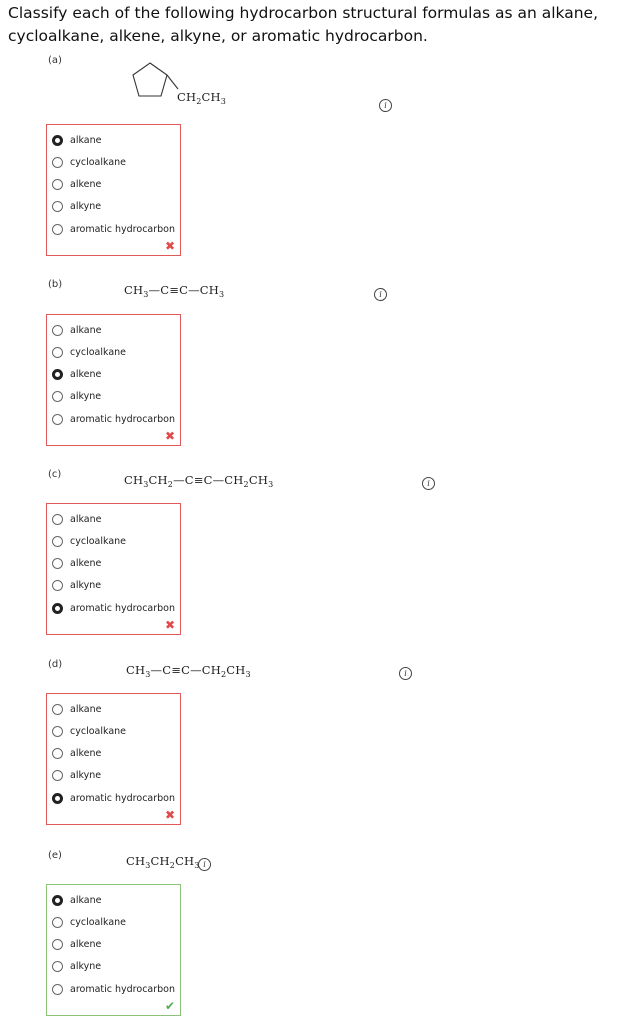 This screenshot has height=1024, width=627. What do you see at coordinates (55, 474) in the screenshot?
I see `part-c-label: (c)` at bounding box center [55, 474].